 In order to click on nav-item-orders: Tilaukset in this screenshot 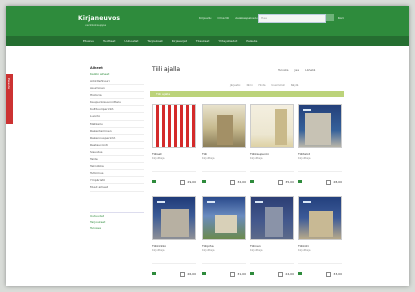, I will do `click(202, 41)`.